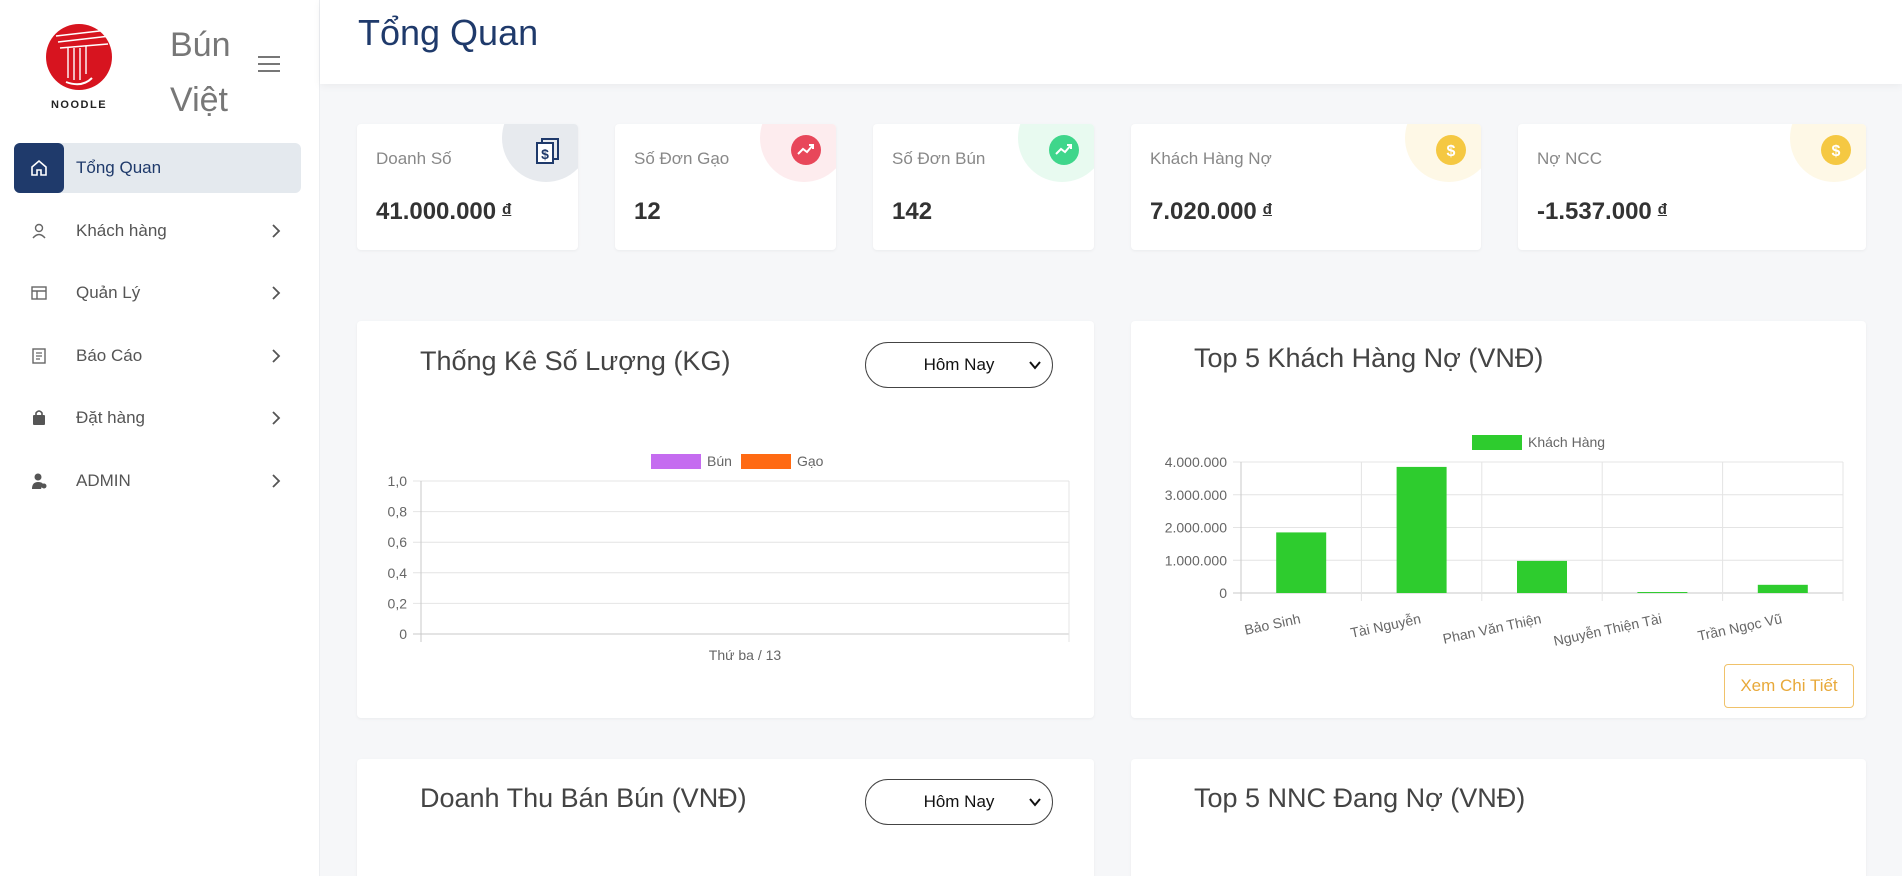 The height and width of the screenshot is (876, 1902). Describe the element at coordinates (1594, 211) in the screenshot. I see `stat-number: -1.537.000` at that location.